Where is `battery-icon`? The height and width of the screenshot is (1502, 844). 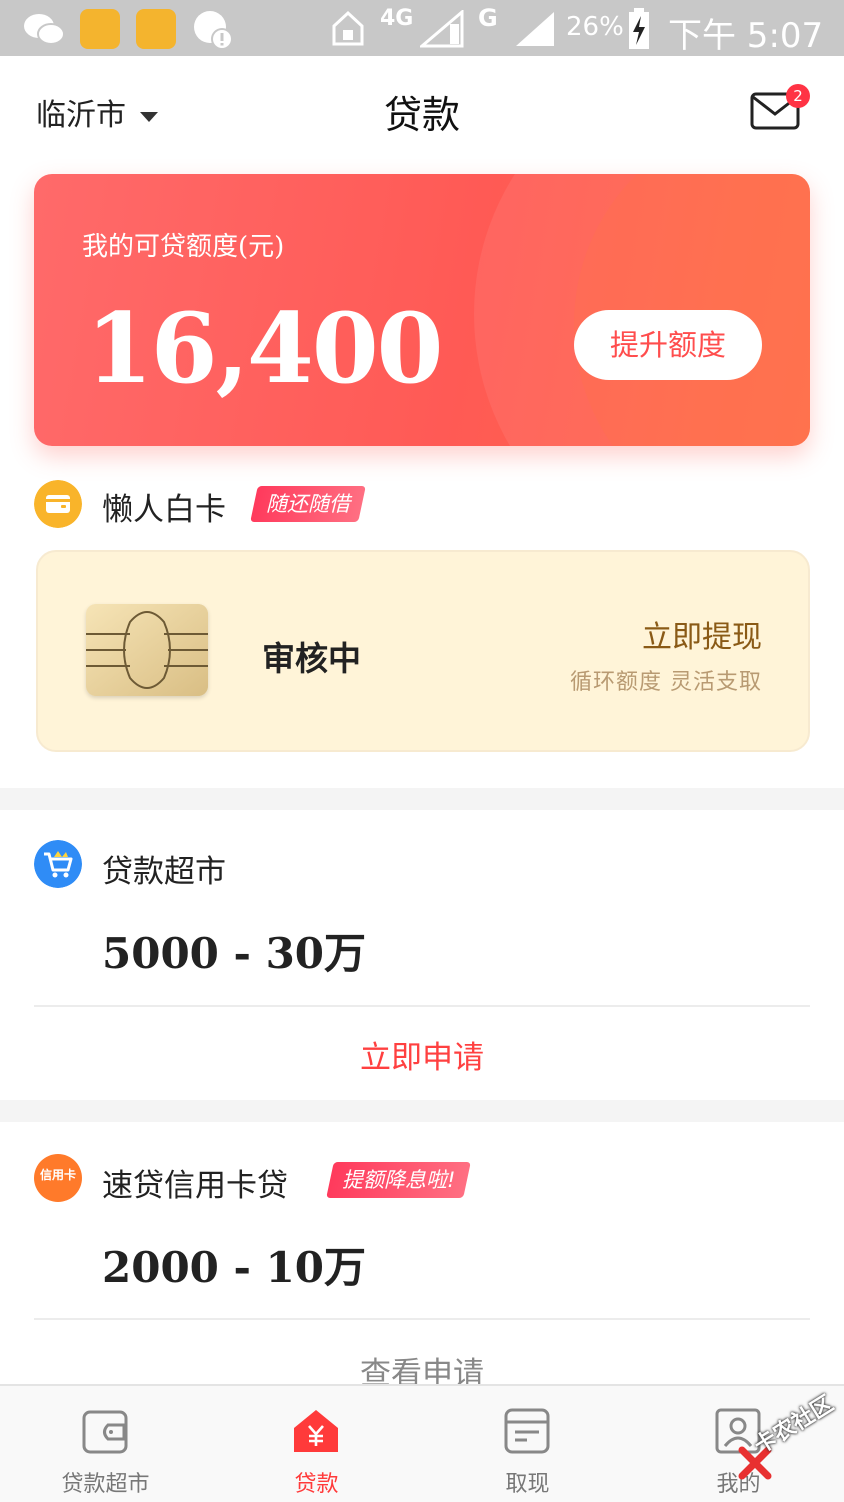 battery-icon is located at coordinates (639, 28).